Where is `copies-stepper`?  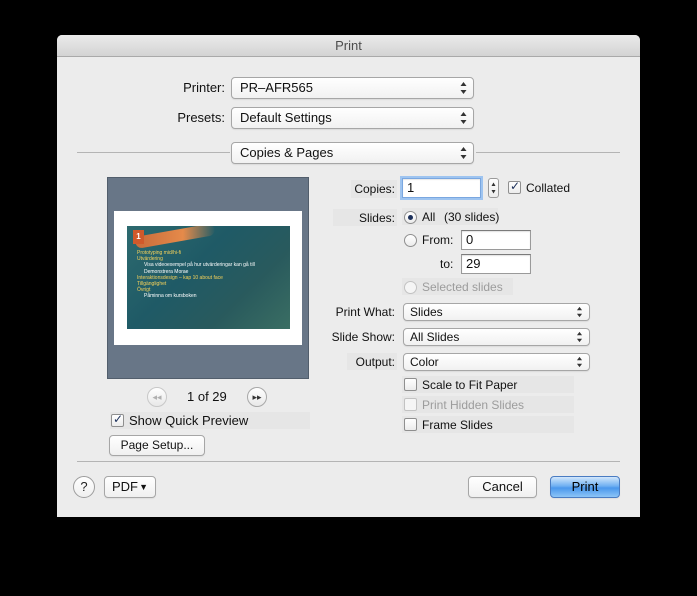
copies-stepper is located at coordinates (493, 188).